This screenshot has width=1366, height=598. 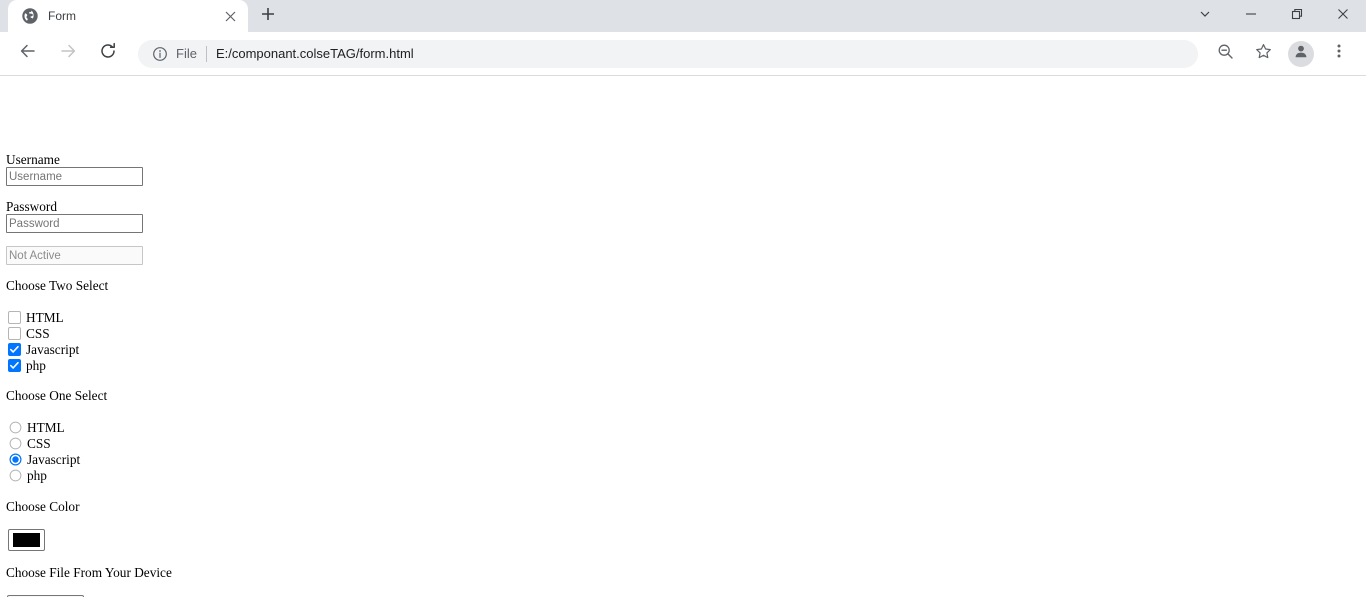 I want to click on color-picker-heading: Choose Color, so click(x=43, y=506).